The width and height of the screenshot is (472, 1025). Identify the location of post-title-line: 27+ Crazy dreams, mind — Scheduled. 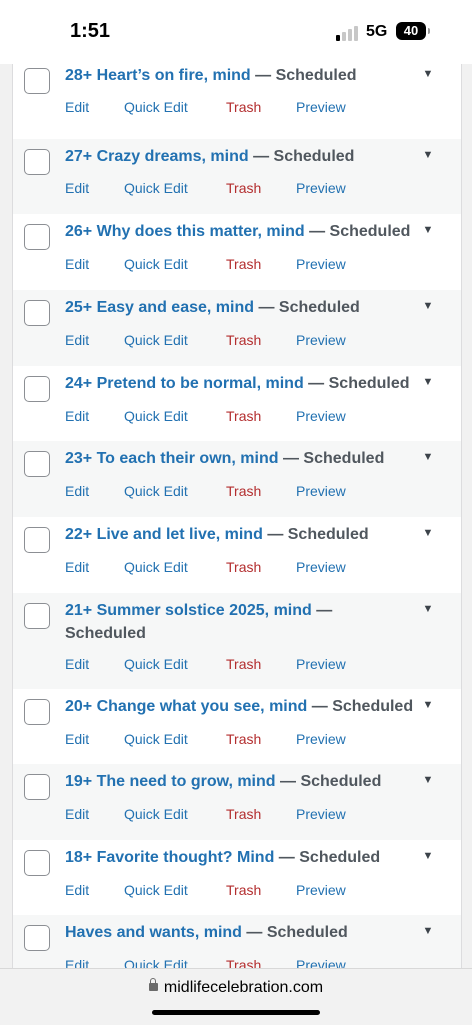
(241, 156).